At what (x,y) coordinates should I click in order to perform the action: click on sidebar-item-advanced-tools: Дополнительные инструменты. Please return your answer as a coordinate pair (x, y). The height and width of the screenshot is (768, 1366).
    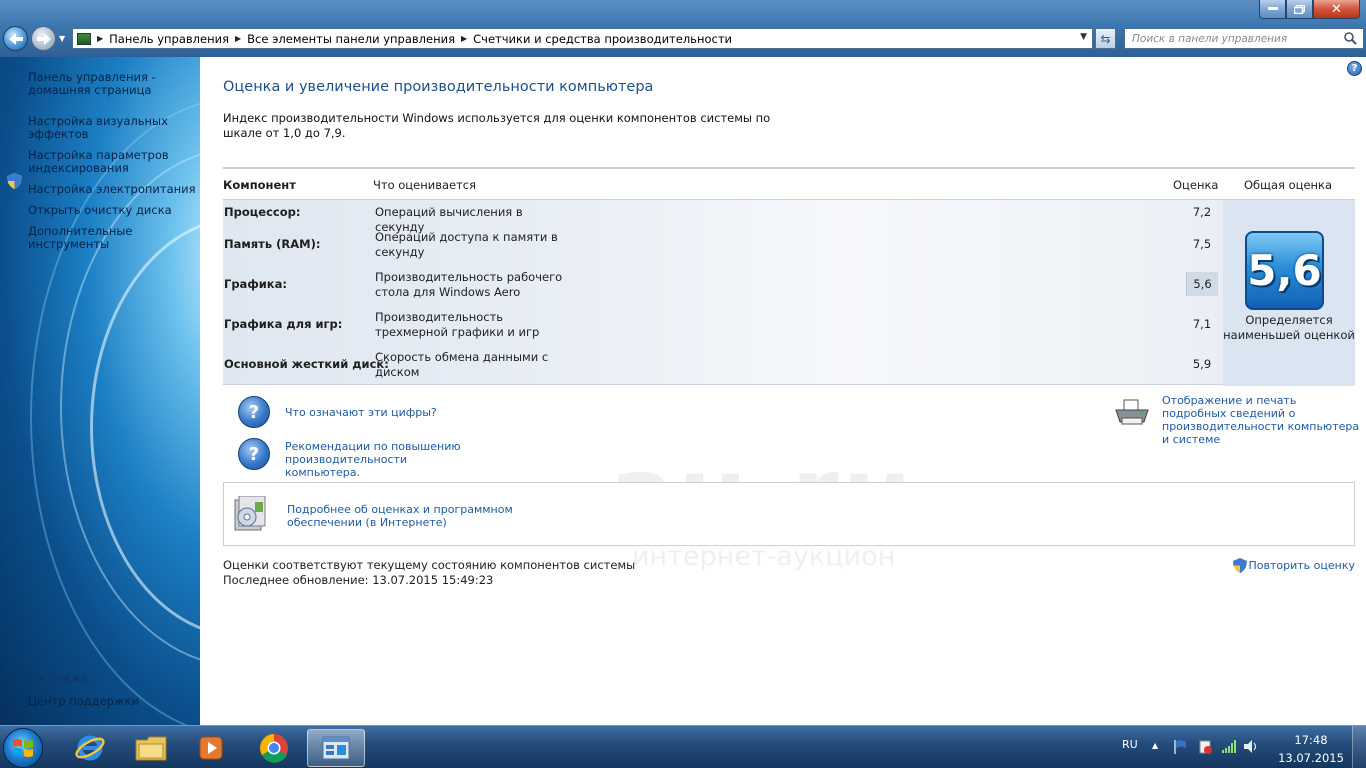
    Looking at the image, I should click on (112, 238).